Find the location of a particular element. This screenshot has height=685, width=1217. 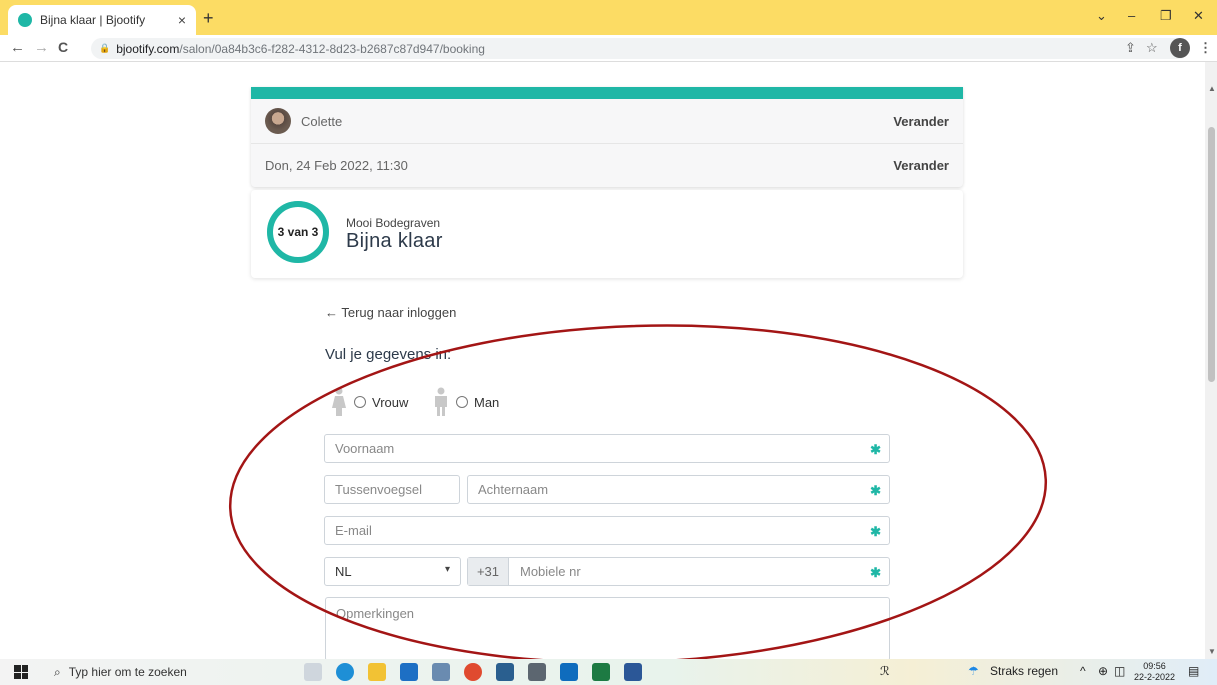

scroll-down-icon: ▼ is located at coordinates (1212, 651).